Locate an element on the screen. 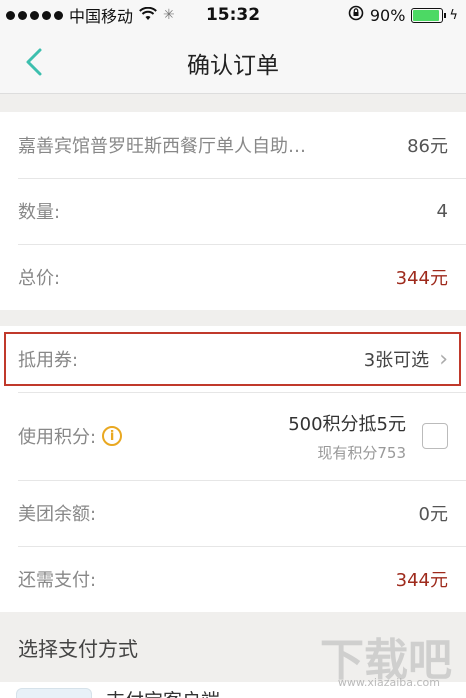  amount-due-label: 还需支付: is located at coordinates (57, 580).